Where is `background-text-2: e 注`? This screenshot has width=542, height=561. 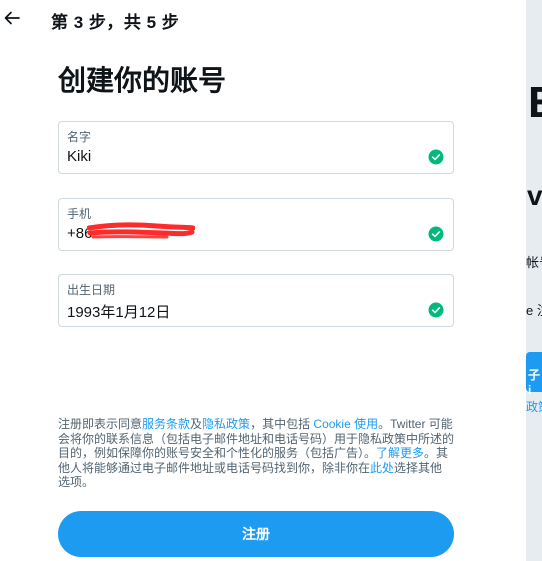 background-text-2: e 注 is located at coordinates (534, 310).